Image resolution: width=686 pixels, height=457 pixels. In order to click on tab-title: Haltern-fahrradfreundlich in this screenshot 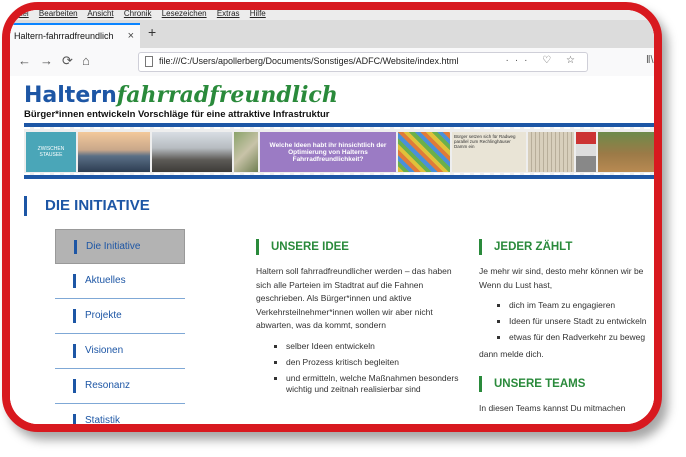, I will do `click(64, 36)`.